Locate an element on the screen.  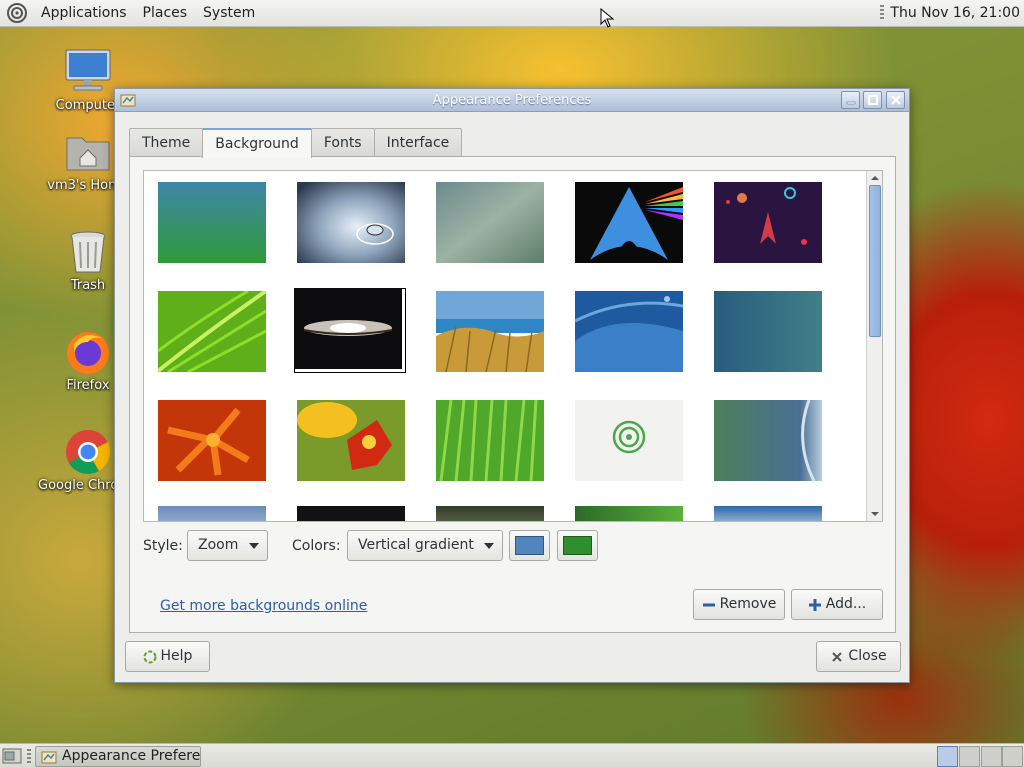
tab-interface: Interface is located at coordinates (418, 142).